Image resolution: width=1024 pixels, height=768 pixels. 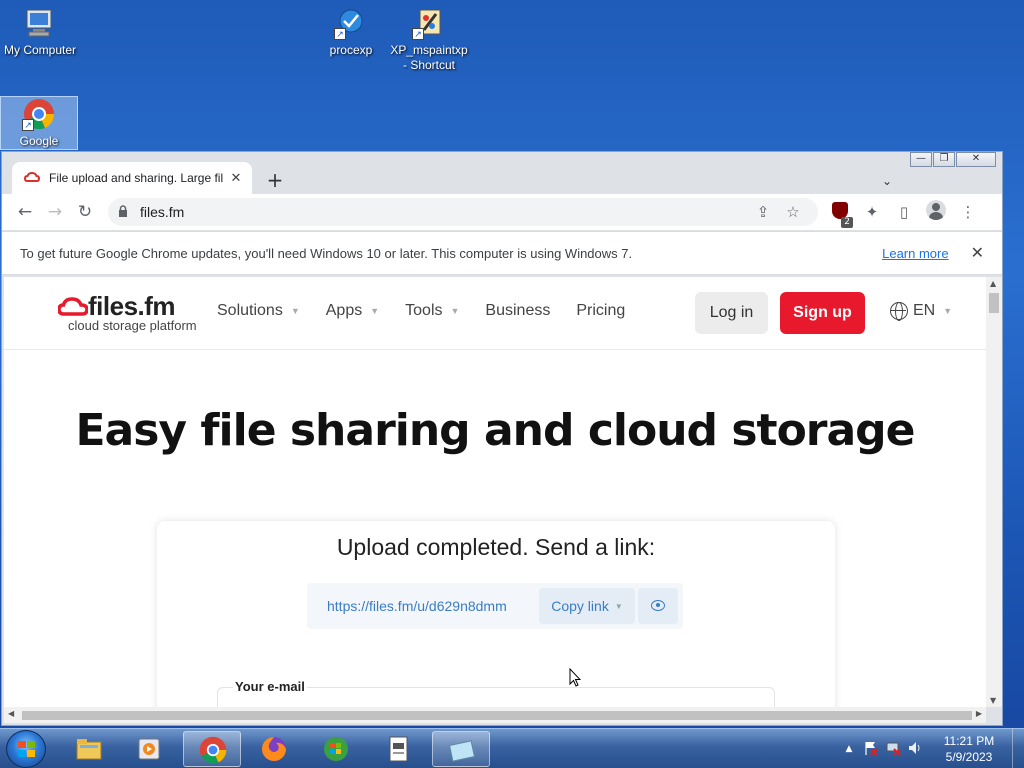 I want to click on show-desktop-button, so click(x=1018, y=748).